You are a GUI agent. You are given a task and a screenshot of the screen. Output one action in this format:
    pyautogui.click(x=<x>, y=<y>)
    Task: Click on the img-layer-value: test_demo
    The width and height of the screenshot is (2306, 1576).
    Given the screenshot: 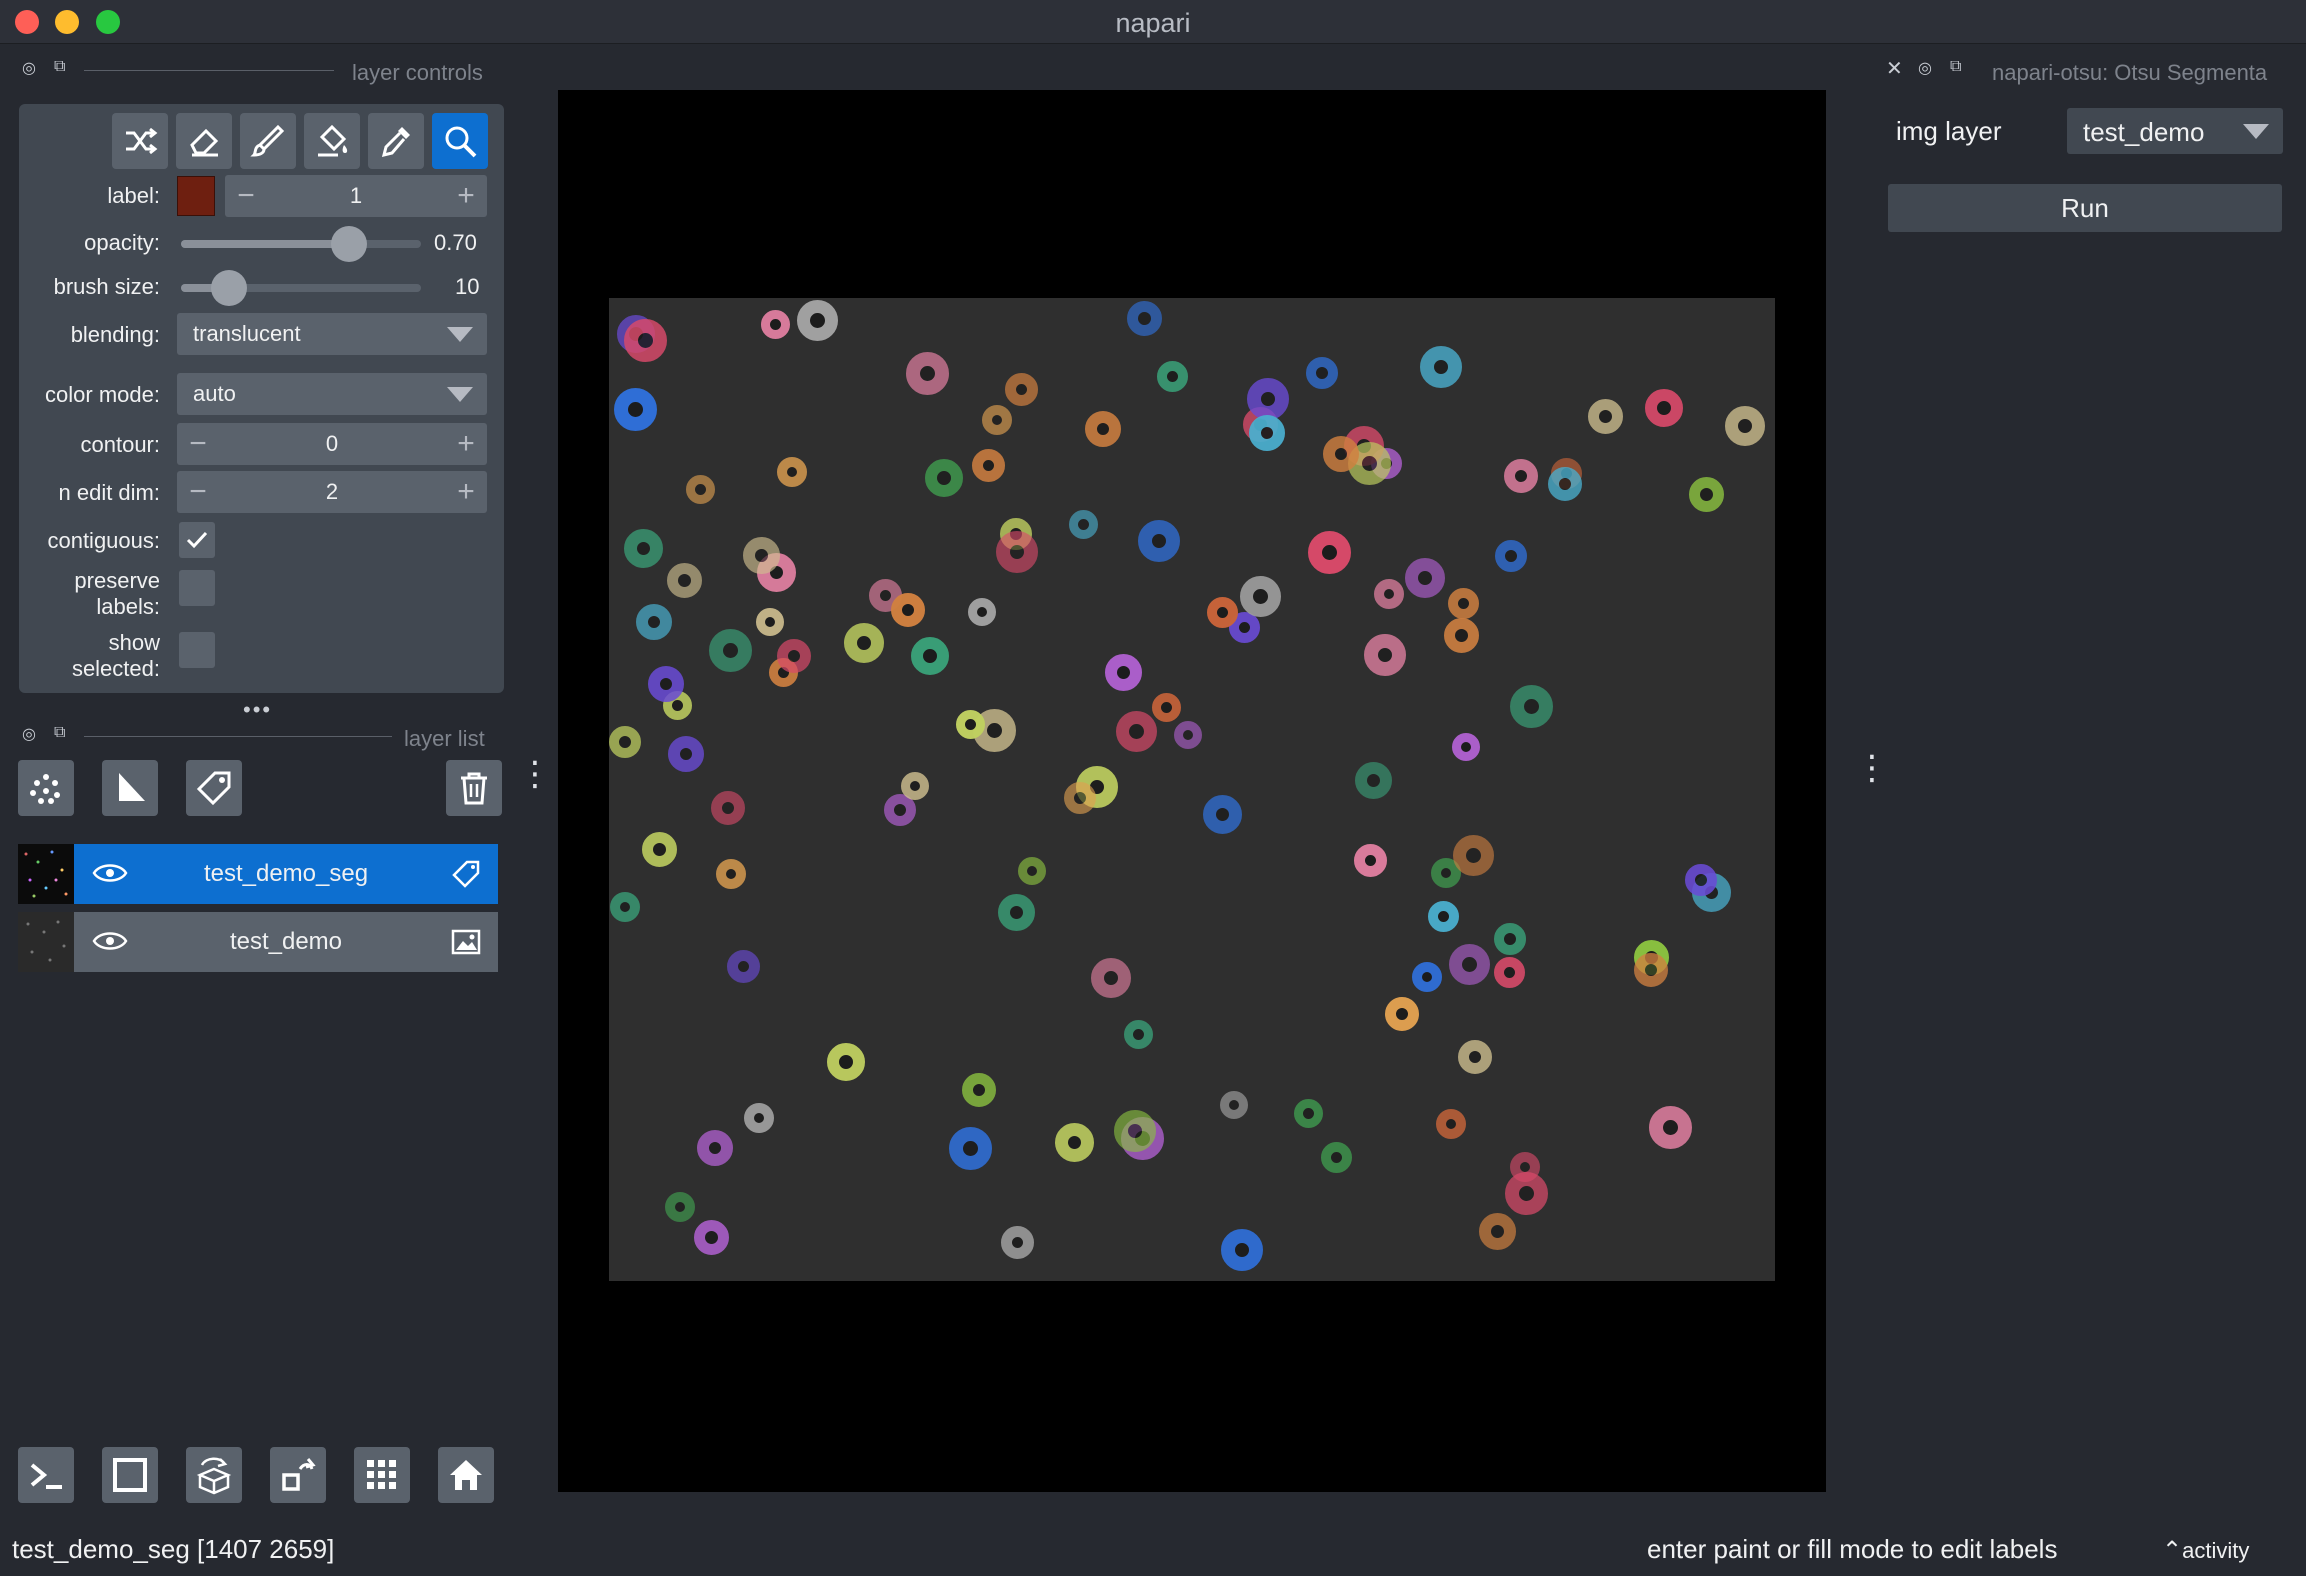 What is the action you would take?
    pyautogui.click(x=2144, y=132)
    